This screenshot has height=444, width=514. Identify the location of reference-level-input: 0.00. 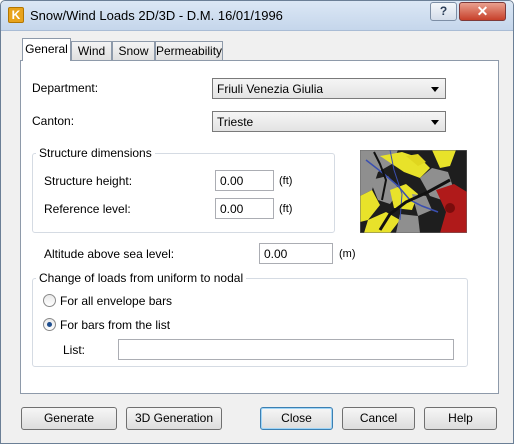
(244, 208).